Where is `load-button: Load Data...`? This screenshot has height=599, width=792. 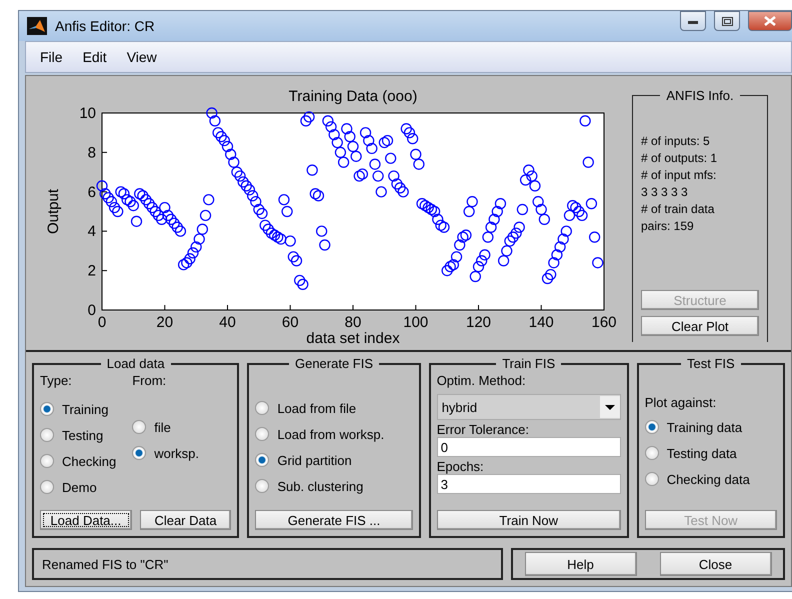
load-button: Load Data... is located at coordinates (86, 520).